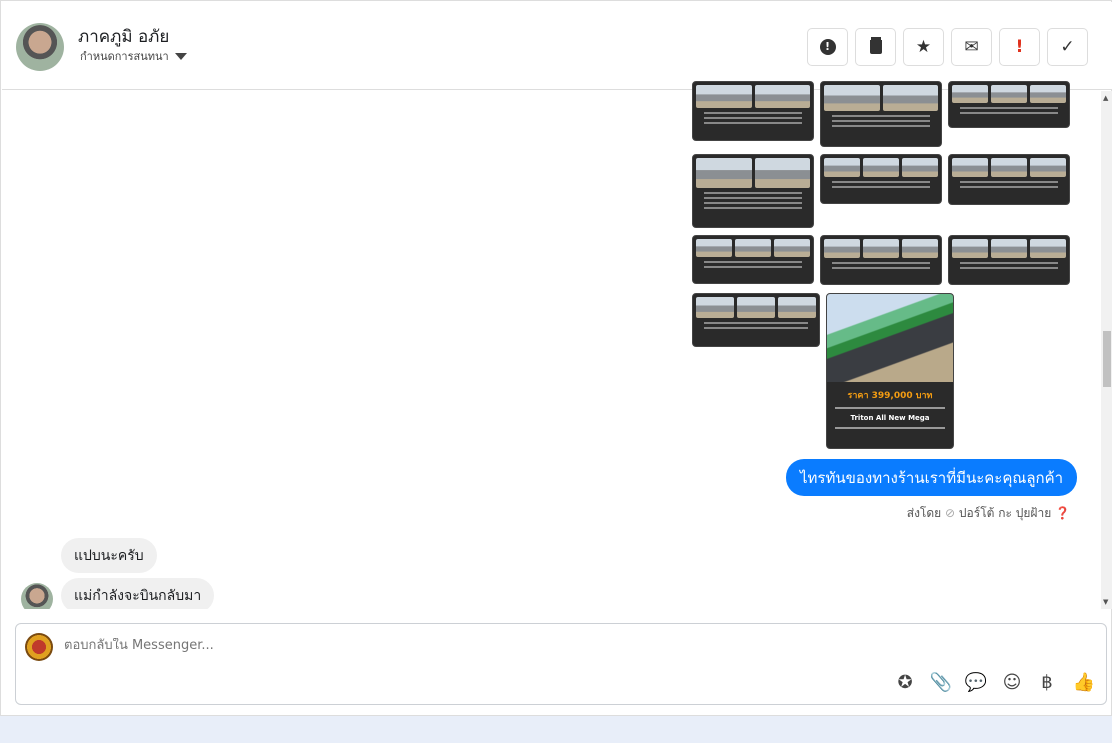  I want to click on scrollbar-thumb, so click(1107, 359).